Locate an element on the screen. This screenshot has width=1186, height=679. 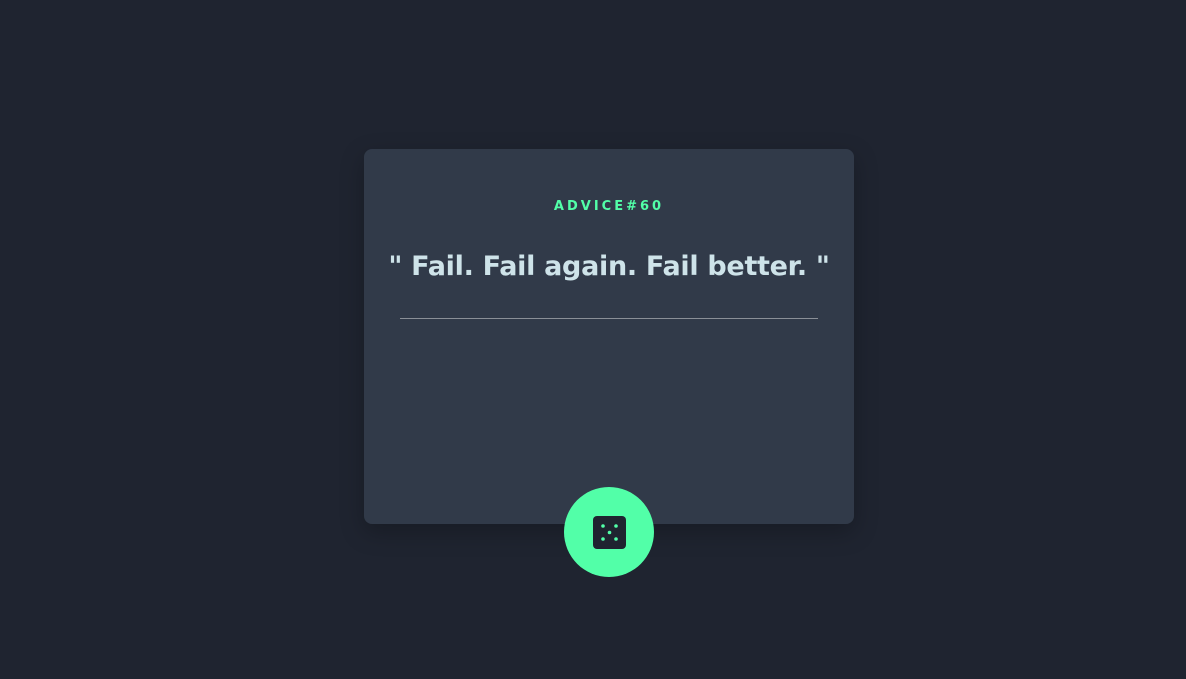
new-advice-button is located at coordinates (609, 532).